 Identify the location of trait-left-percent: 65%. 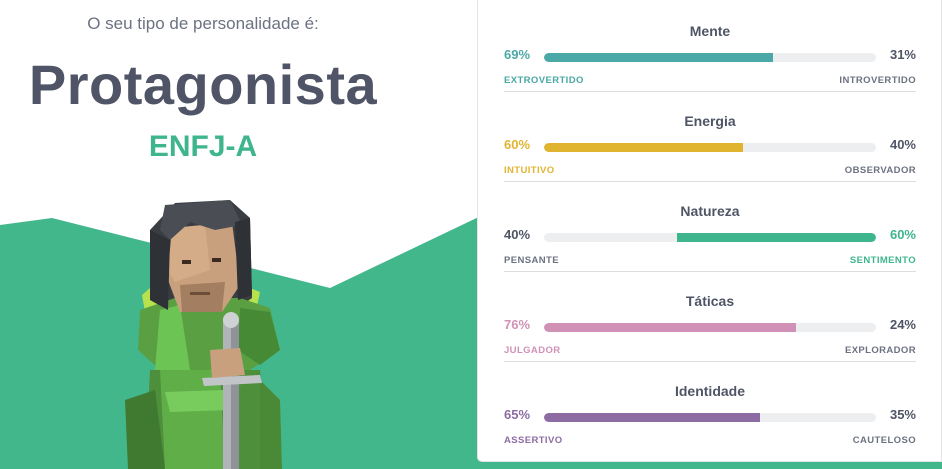
(517, 414).